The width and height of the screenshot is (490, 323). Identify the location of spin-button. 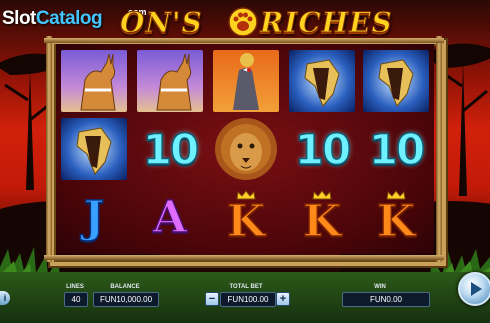
(474, 289).